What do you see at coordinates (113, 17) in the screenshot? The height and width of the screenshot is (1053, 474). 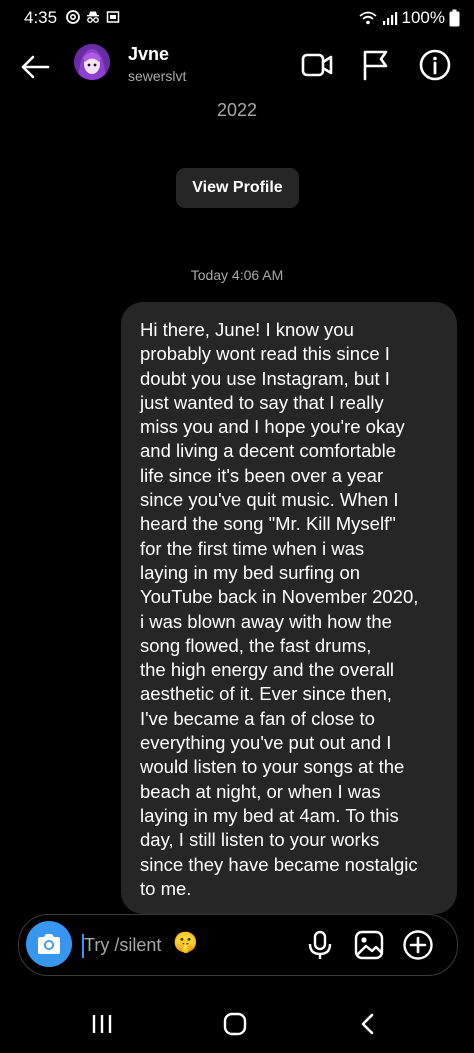 I see `gallery-icon` at bounding box center [113, 17].